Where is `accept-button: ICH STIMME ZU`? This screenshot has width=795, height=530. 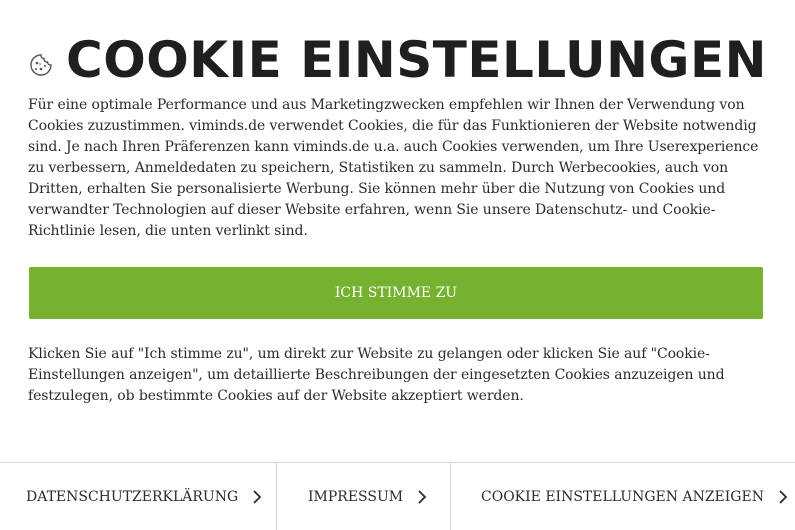 accept-button: ICH STIMME ZU is located at coordinates (396, 293).